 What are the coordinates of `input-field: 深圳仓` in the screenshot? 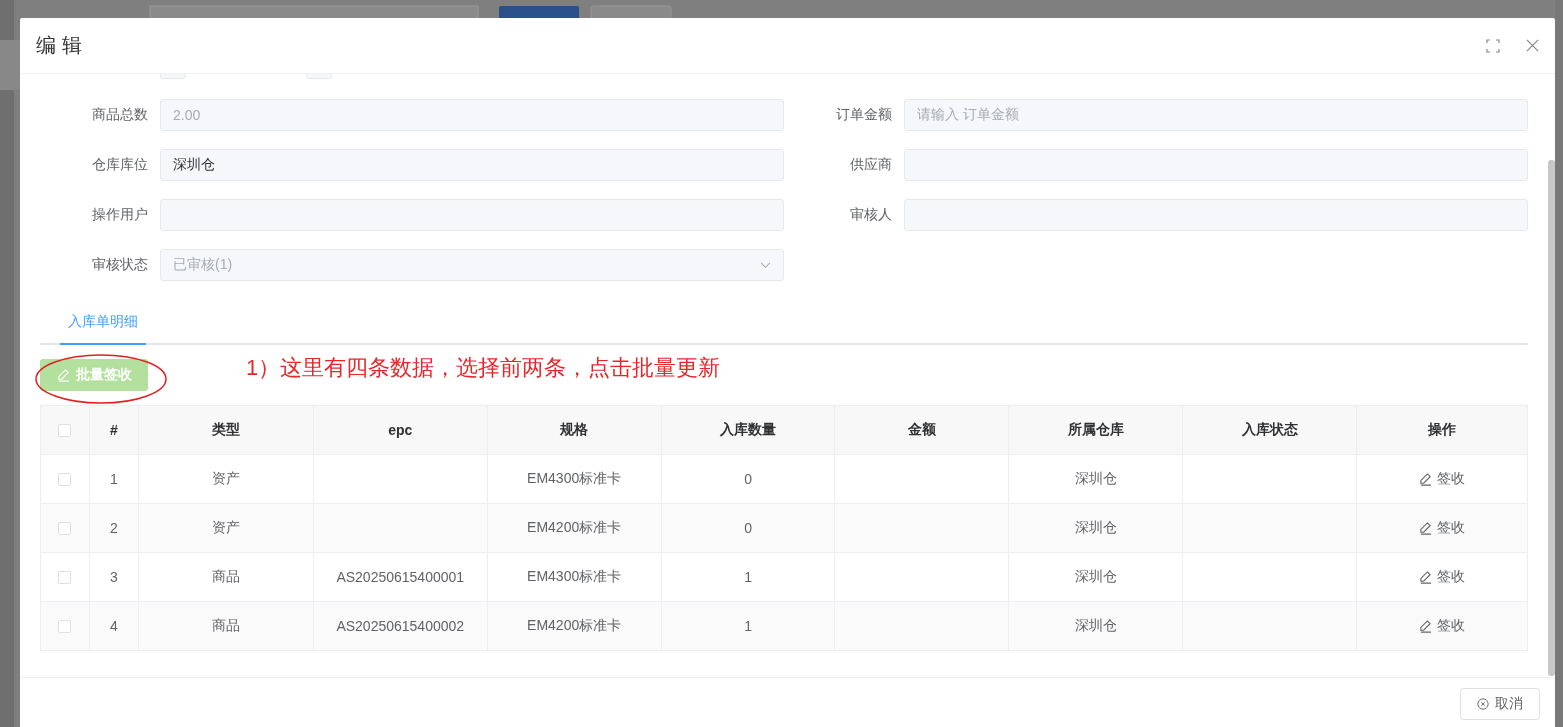 It's located at (472, 165).